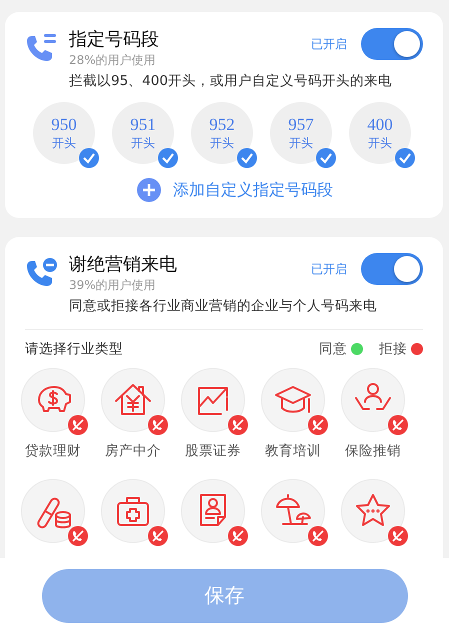 The width and height of the screenshot is (449, 633). What do you see at coordinates (213, 451) in the screenshot?
I see `industry-label: 股票证券` at bounding box center [213, 451].